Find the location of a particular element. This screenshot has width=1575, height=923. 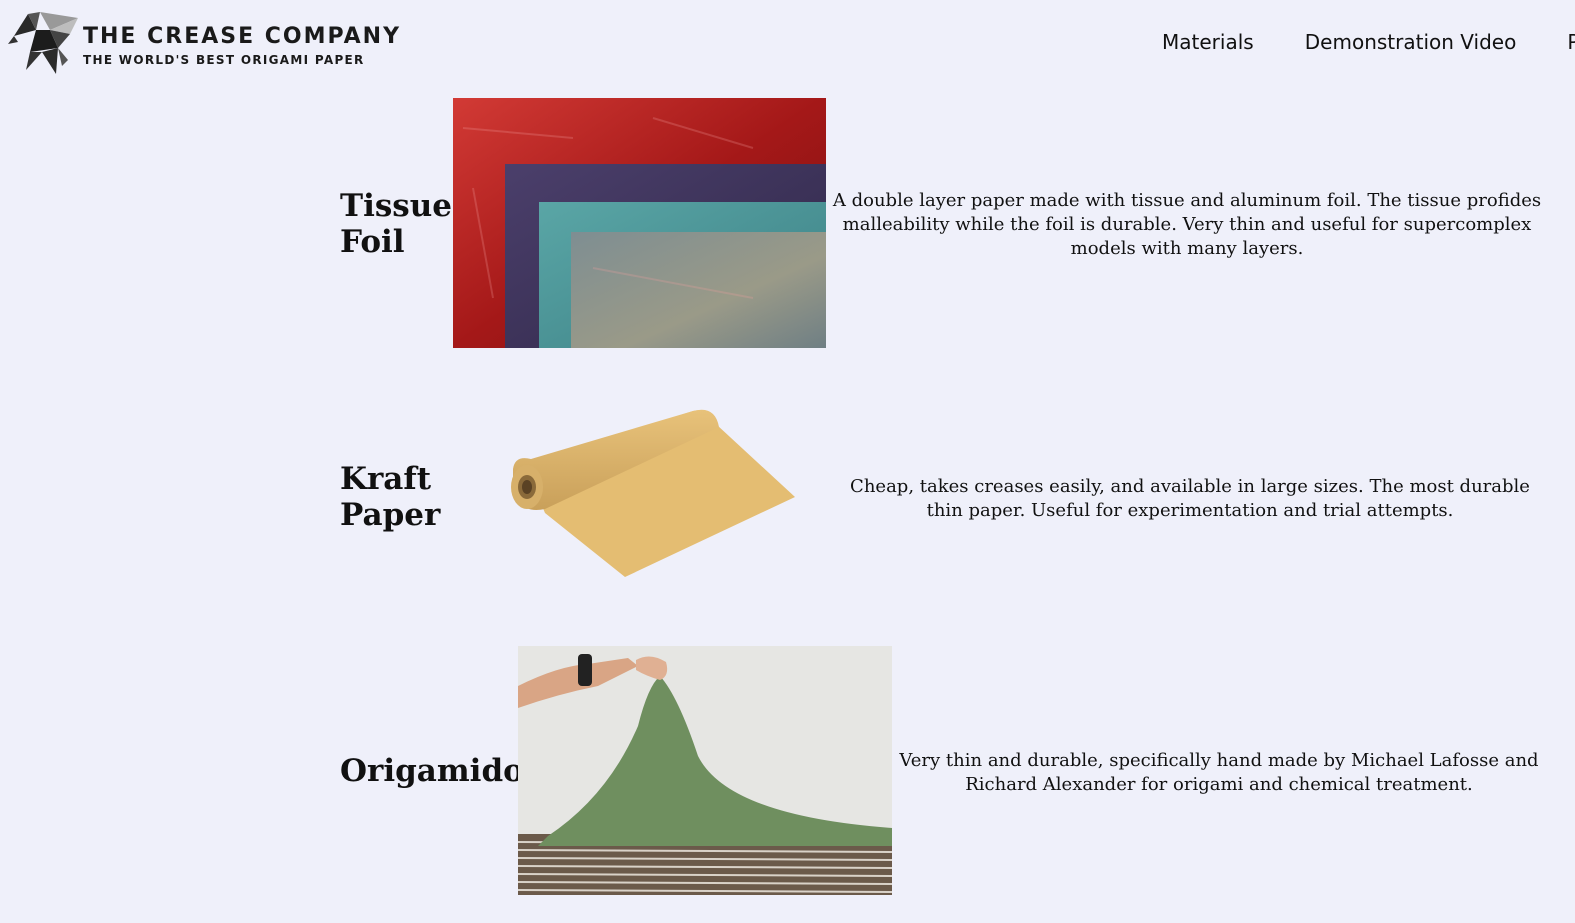

brand-name: THE CREASE COMPANY is located at coordinates (242, 36).